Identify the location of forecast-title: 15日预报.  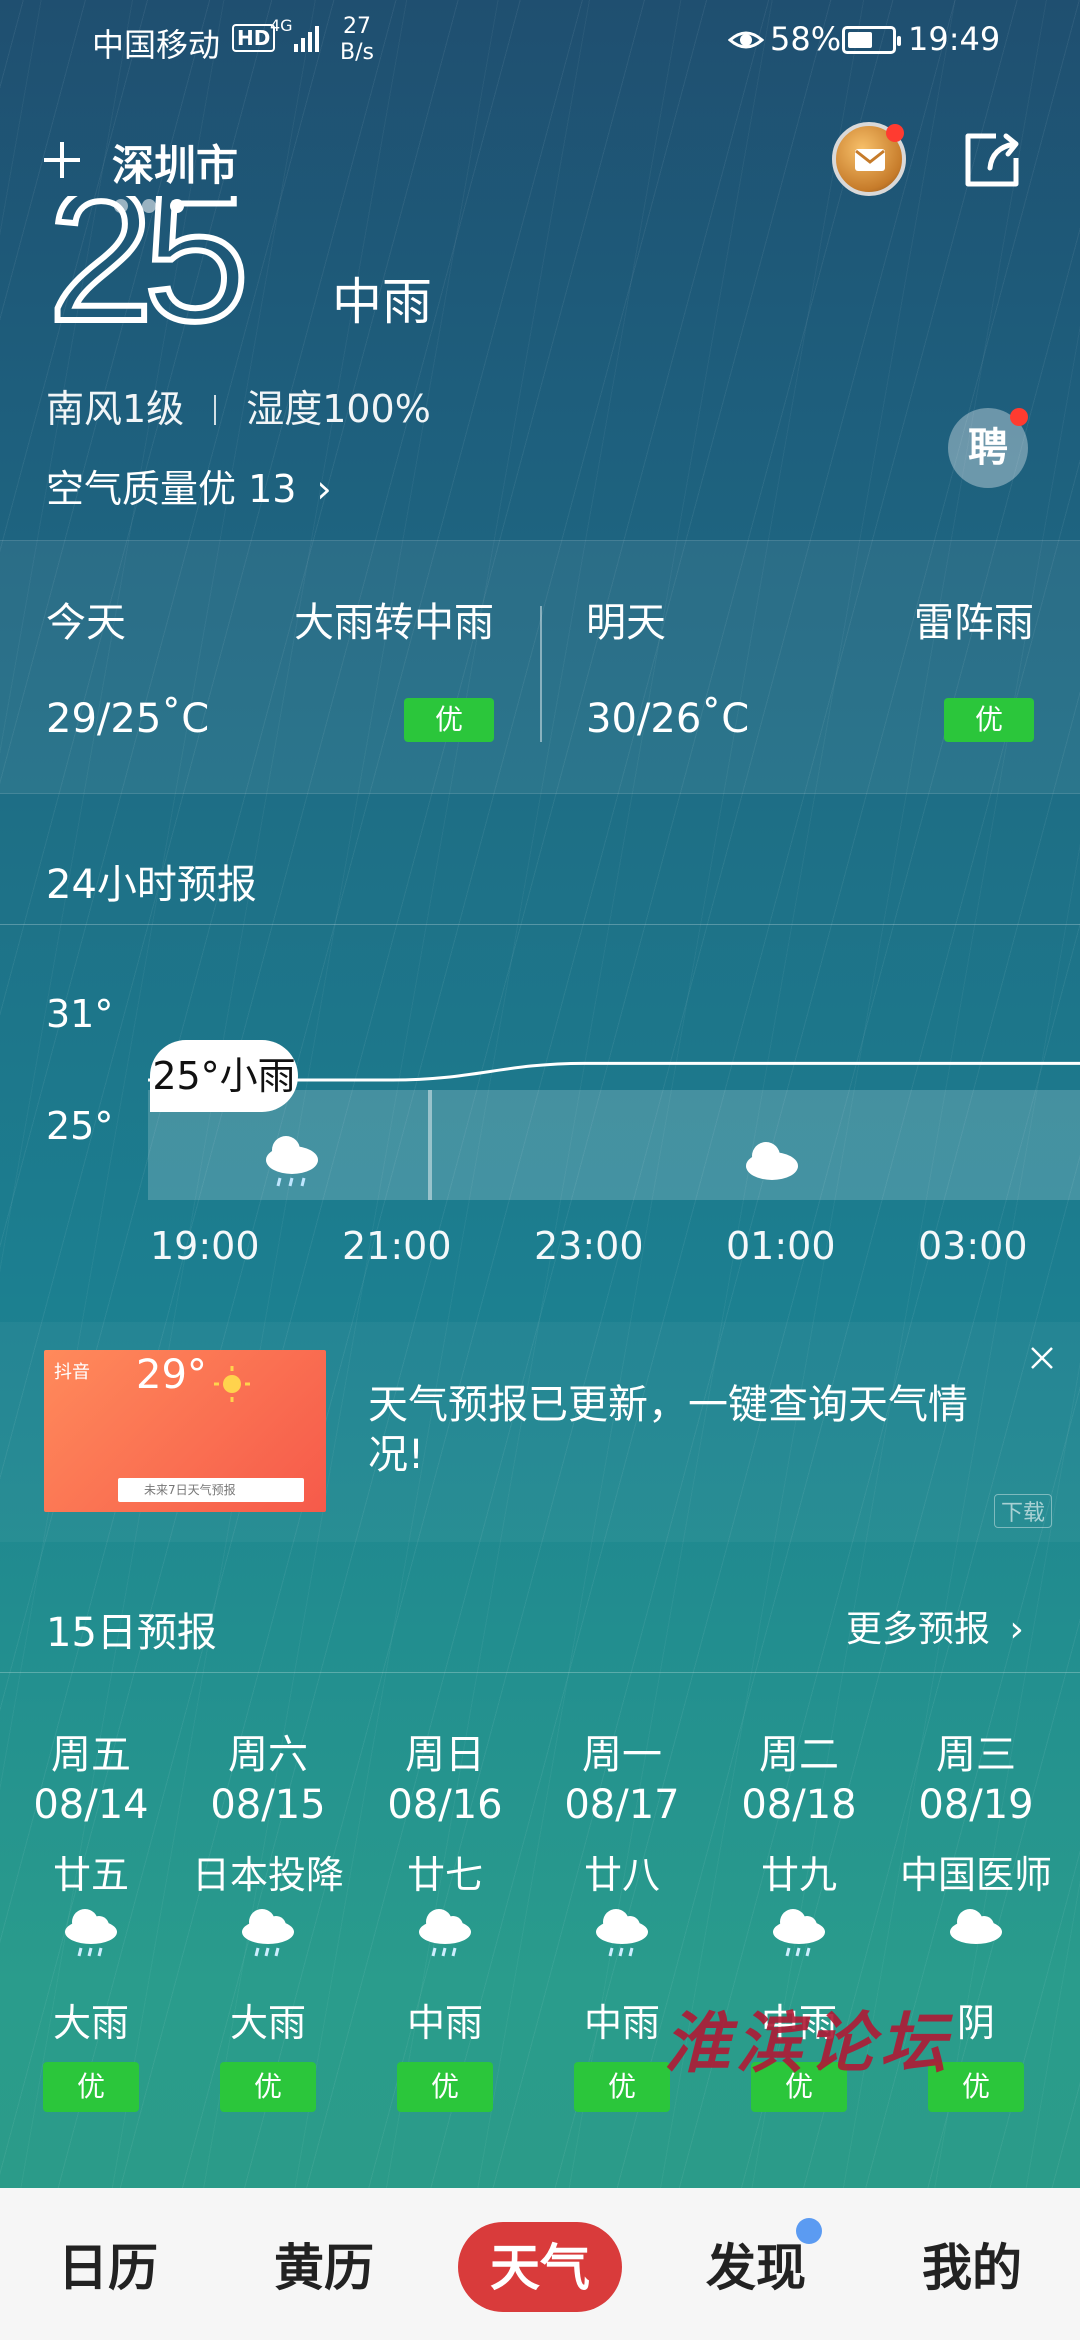
(131, 1633).